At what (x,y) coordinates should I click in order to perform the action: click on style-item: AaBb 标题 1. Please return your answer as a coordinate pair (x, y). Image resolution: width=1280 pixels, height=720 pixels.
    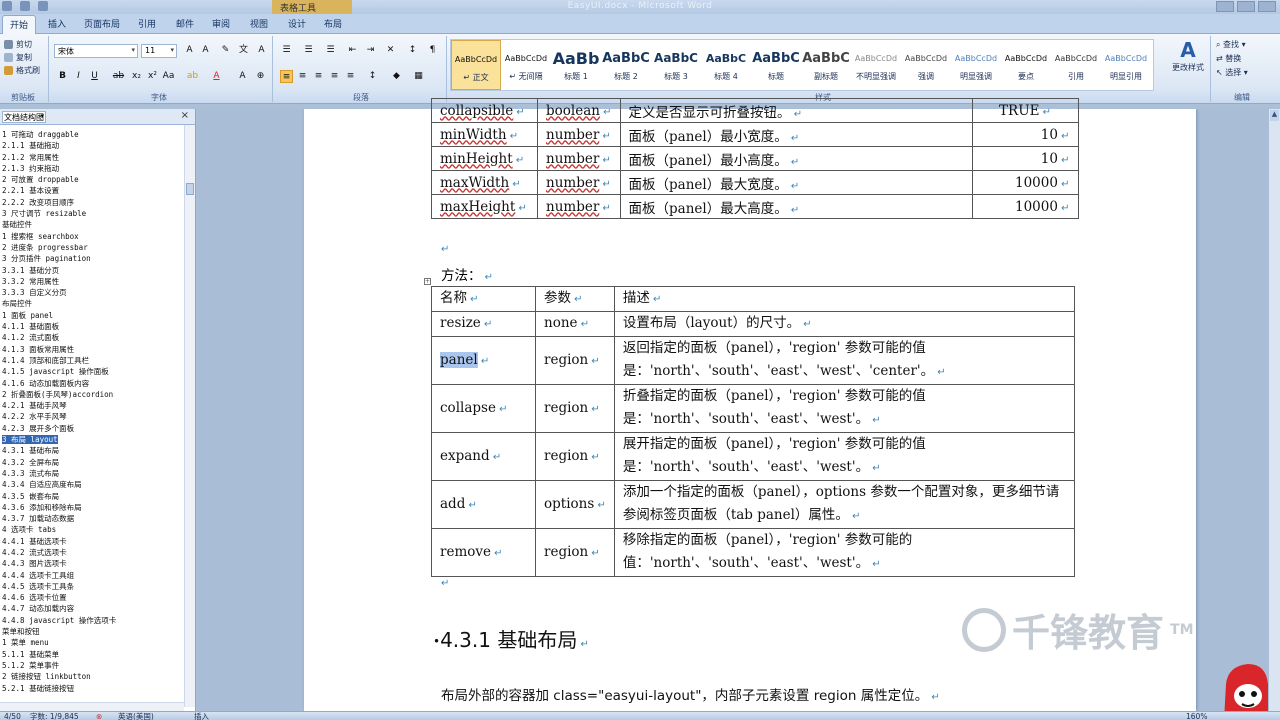
    Looking at the image, I should click on (576, 65).